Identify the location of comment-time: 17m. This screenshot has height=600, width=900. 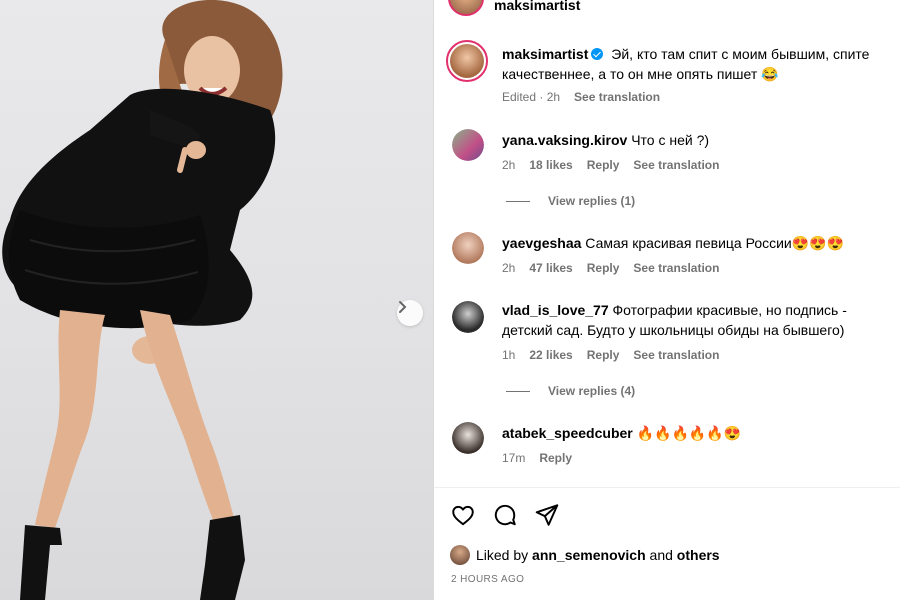
(514, 458).